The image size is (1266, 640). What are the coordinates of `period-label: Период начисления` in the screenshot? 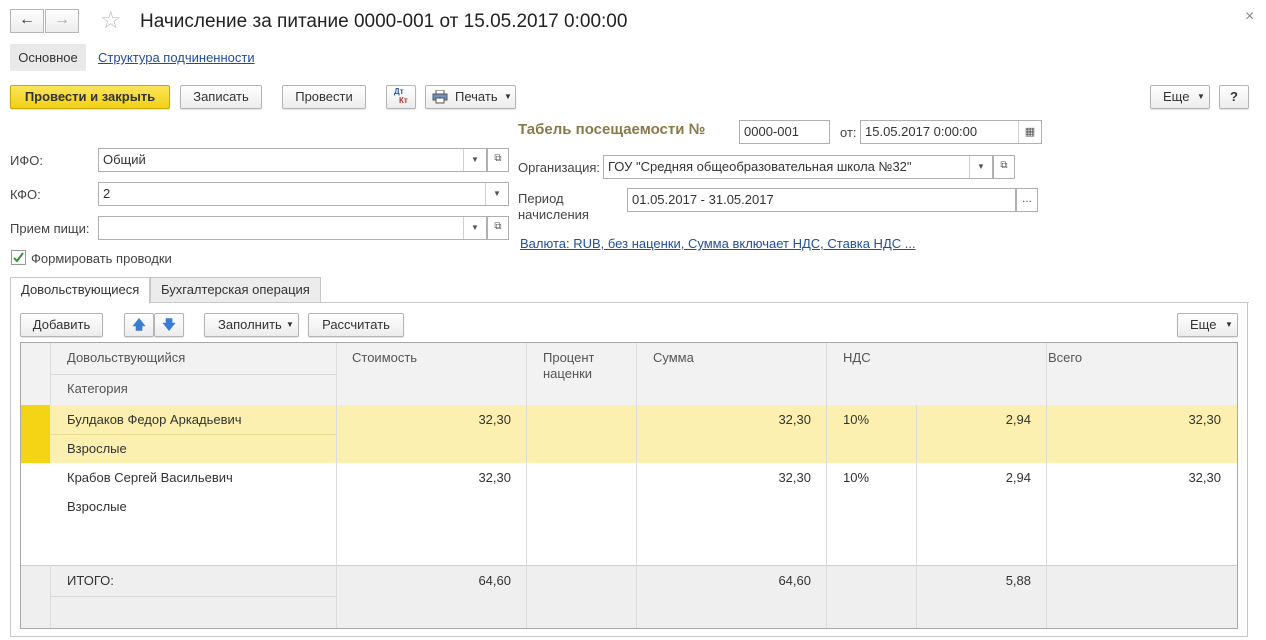 It's located at (553, 207).